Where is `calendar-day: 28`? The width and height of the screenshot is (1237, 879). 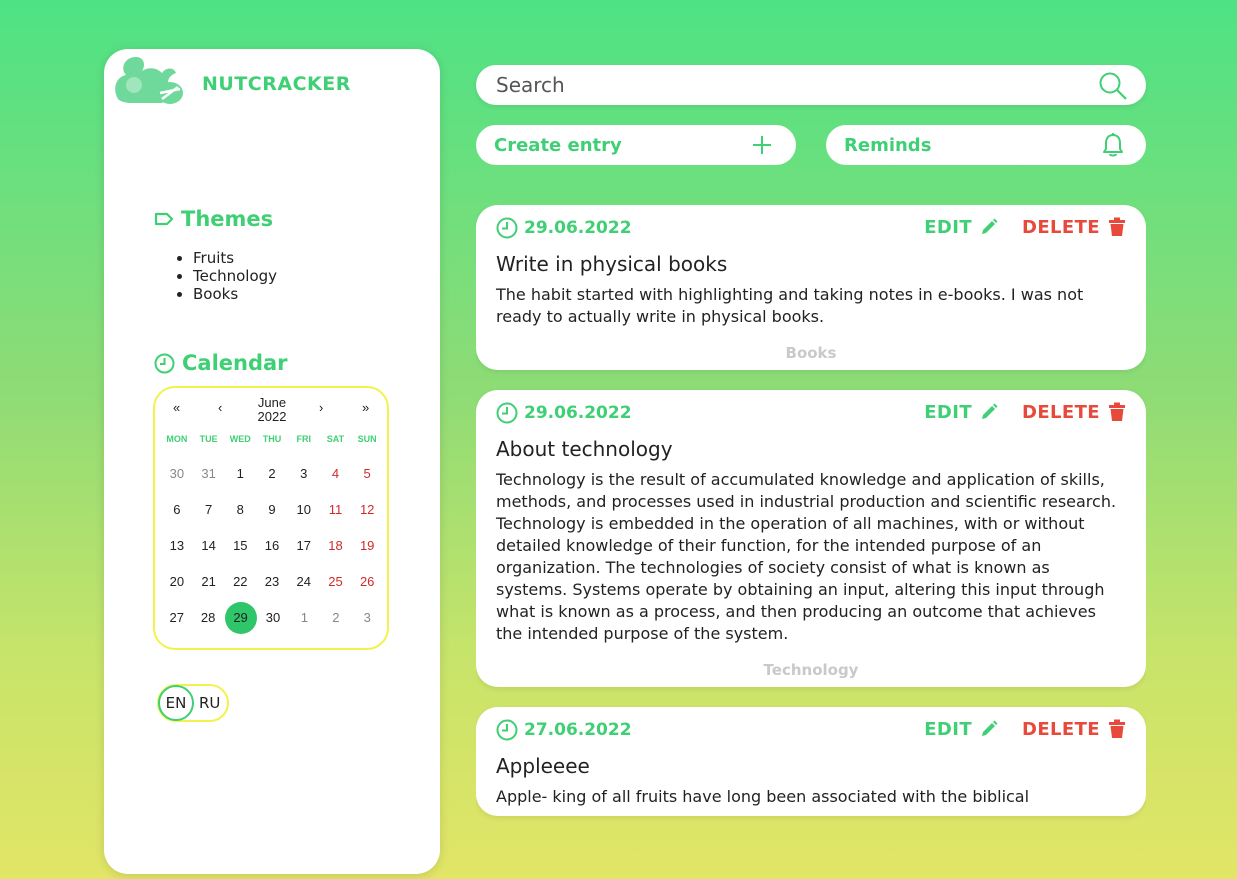
calendar-day: 28 is located at coordinates (207, 618).